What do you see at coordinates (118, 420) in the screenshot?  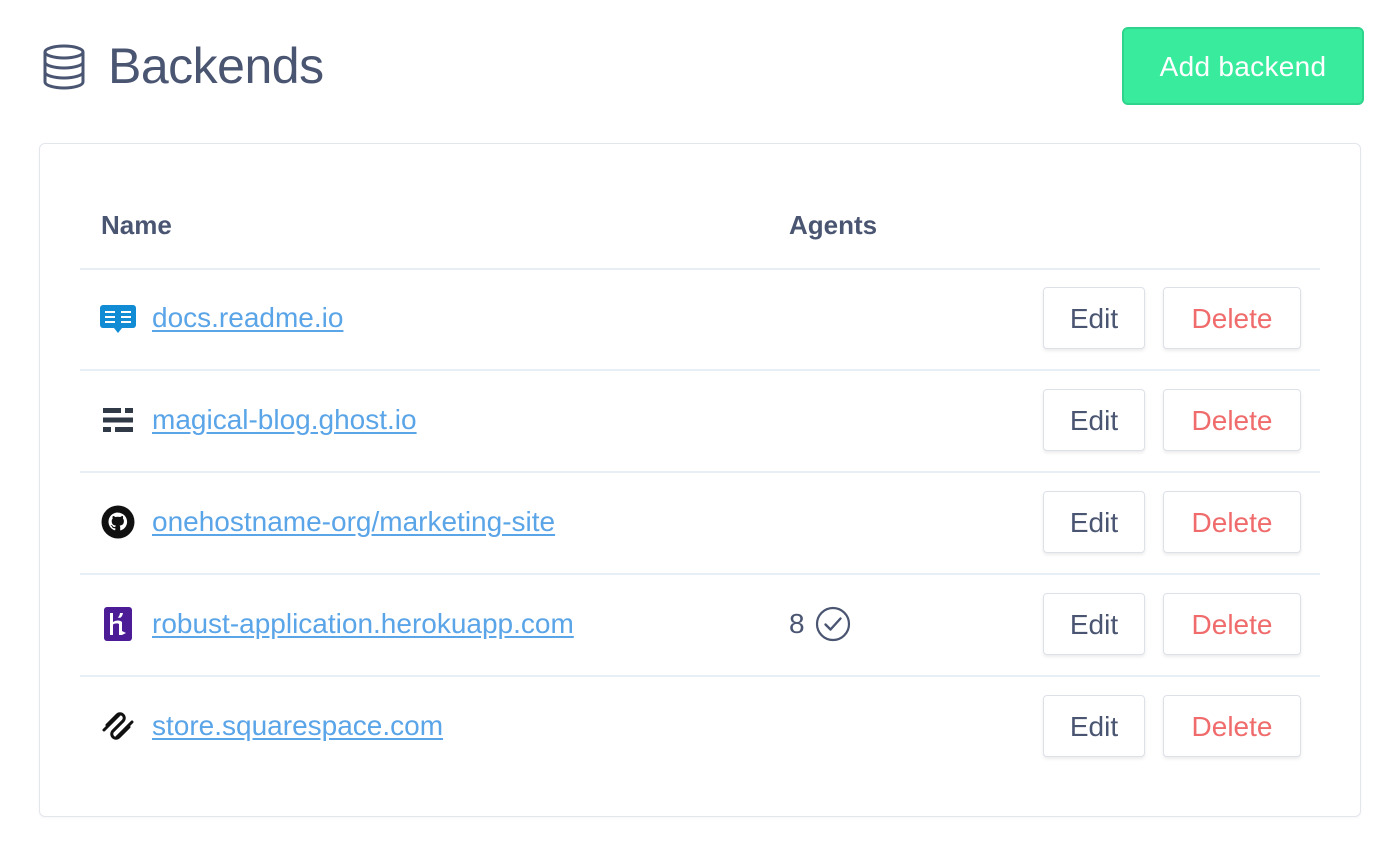 I see `ghost-icon` at bounding box center [118, 420].